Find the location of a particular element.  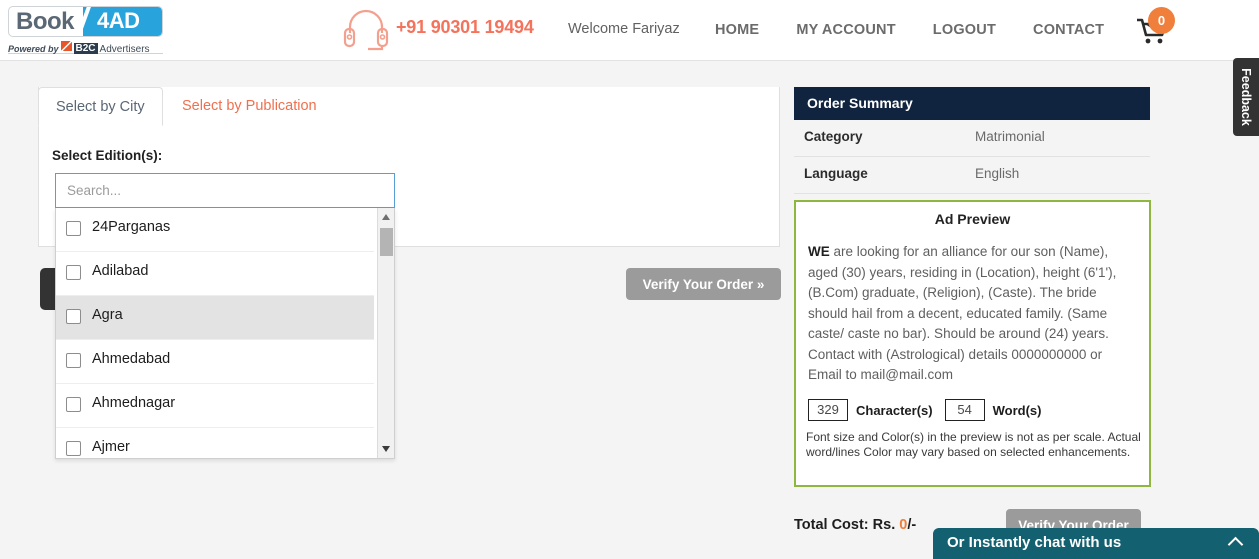

order-row-key: Category is located at coordinates (833, 136).